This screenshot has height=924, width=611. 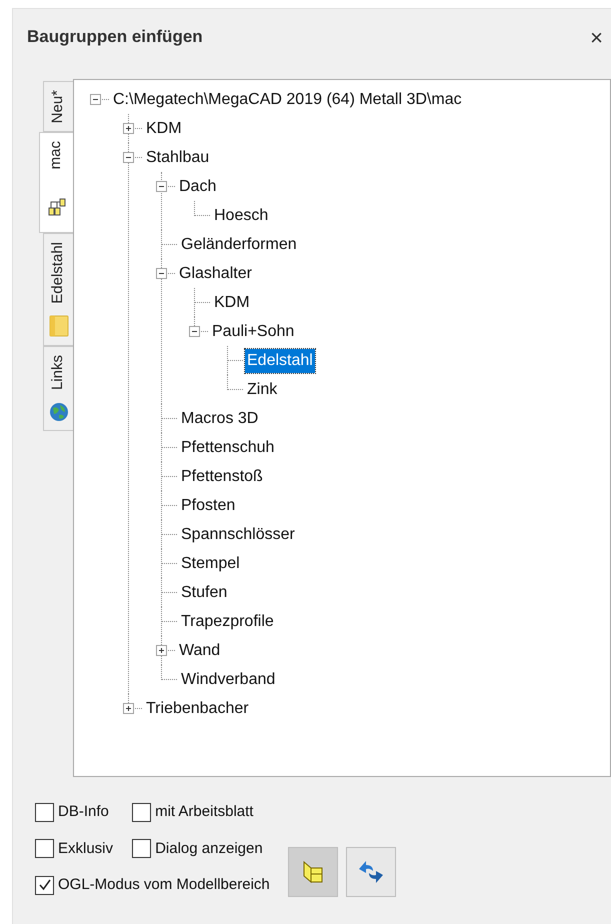 I want to click on tree-item: Stahlbau, so click(x=178, y=158).